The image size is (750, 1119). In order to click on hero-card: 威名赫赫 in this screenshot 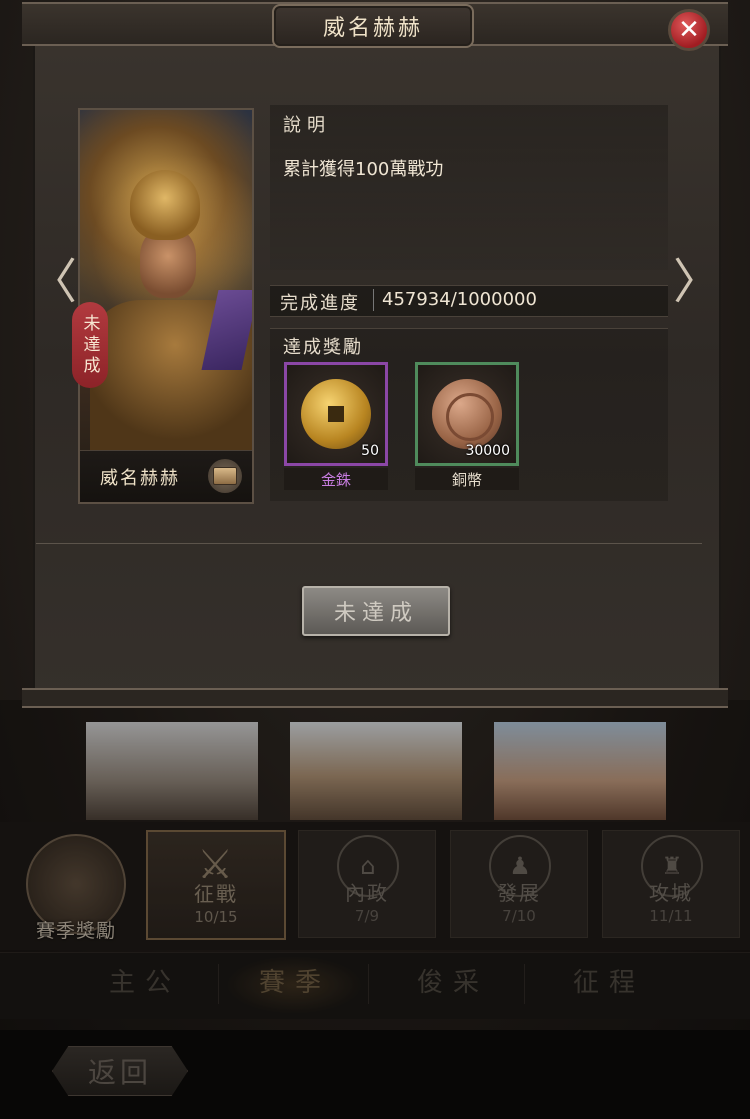, I will do `click(166, 306)`.